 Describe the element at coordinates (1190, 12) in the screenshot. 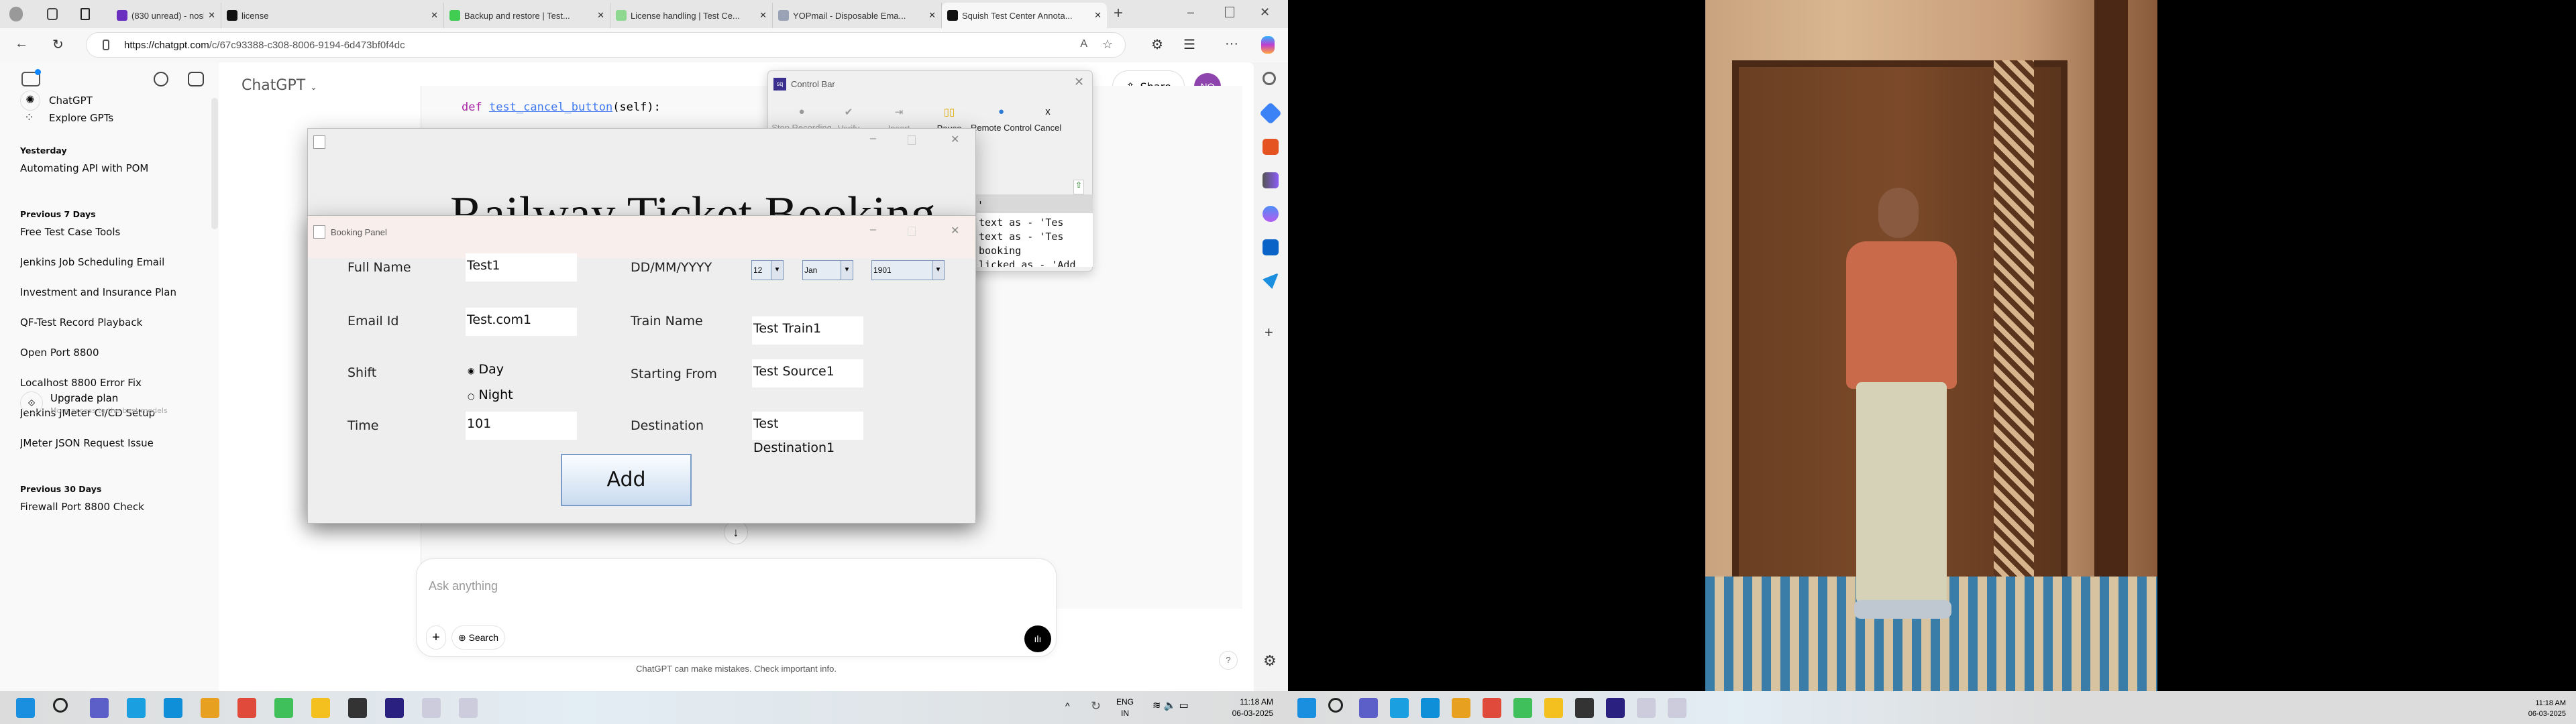

I see `minimize-button: –` at that location.